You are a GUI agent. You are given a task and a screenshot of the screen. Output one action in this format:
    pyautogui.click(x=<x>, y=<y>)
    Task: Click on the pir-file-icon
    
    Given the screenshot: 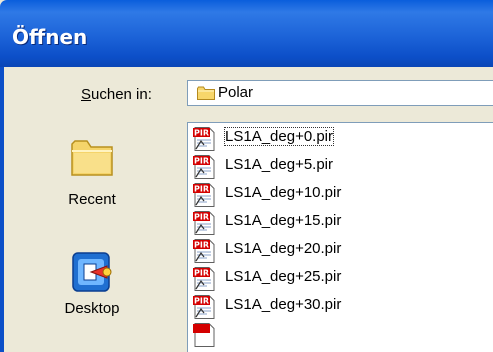 What is the action you would take?
    pyautogui.click(x=205, y=335)
    